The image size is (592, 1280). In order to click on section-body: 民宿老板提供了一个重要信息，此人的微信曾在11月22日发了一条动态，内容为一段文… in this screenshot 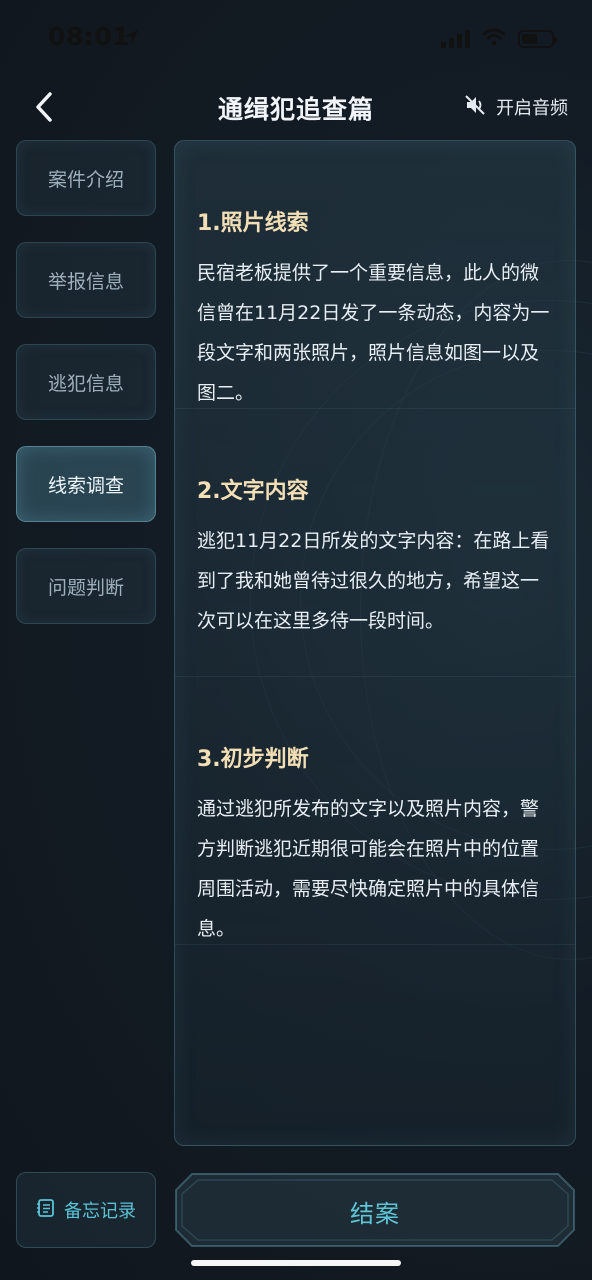, I will do `click(373, 333)`.